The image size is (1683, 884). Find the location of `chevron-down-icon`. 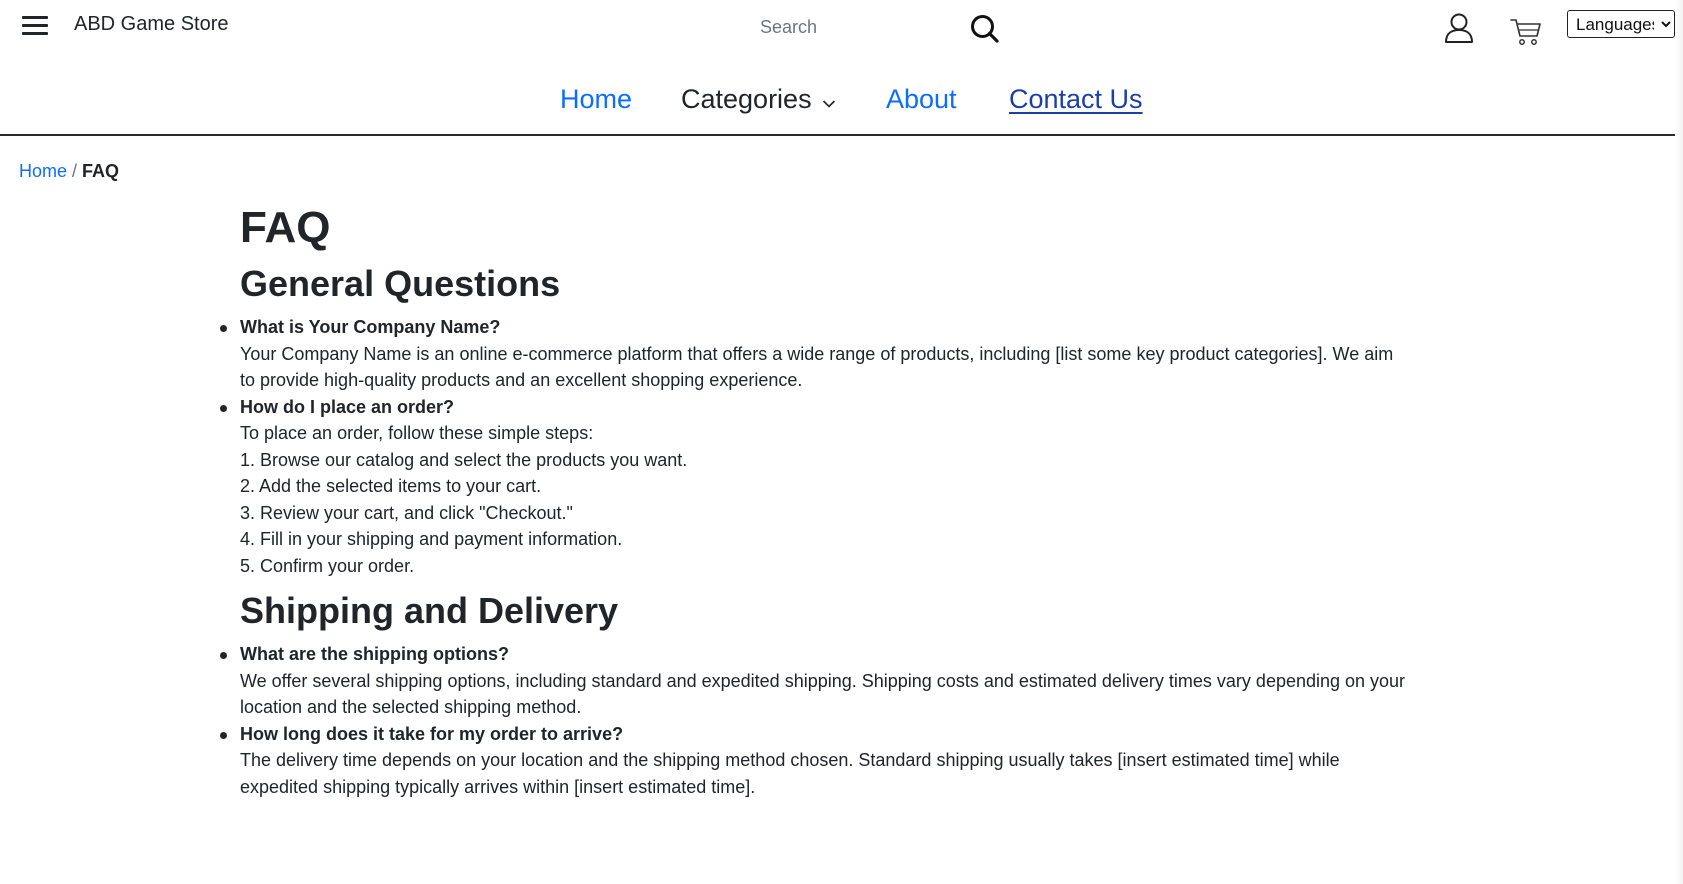

chevron-down-icon is located at coordinates (829, 100).